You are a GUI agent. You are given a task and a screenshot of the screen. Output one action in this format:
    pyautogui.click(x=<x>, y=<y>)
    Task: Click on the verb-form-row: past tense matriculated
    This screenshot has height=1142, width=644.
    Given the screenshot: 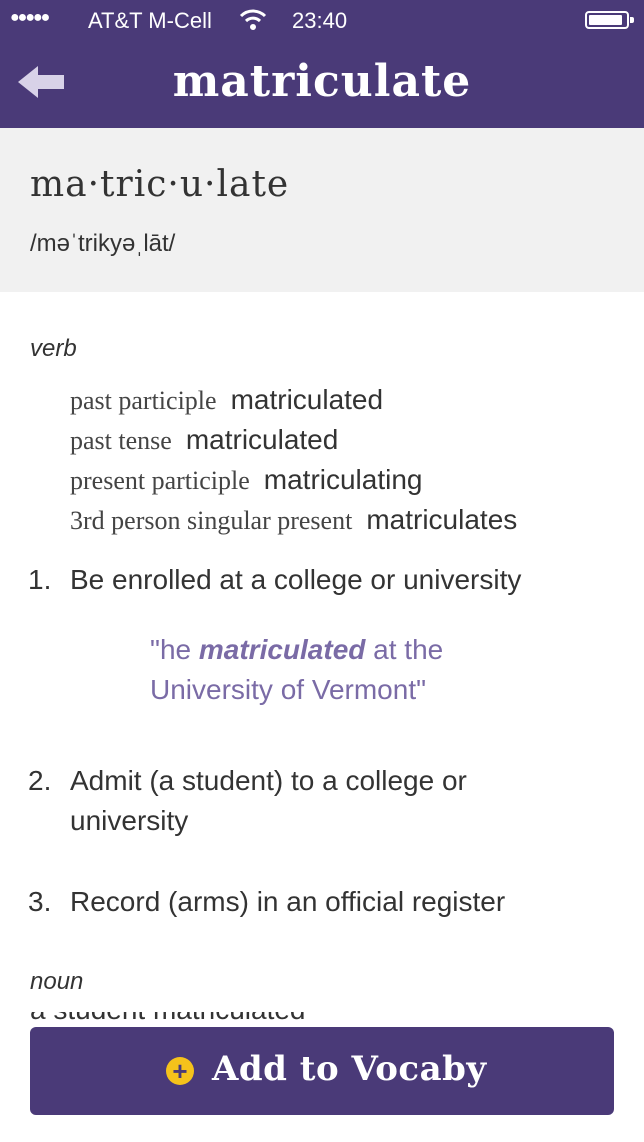 What is the action you would take?
    pyautogui.click(x=293, y=440)
    